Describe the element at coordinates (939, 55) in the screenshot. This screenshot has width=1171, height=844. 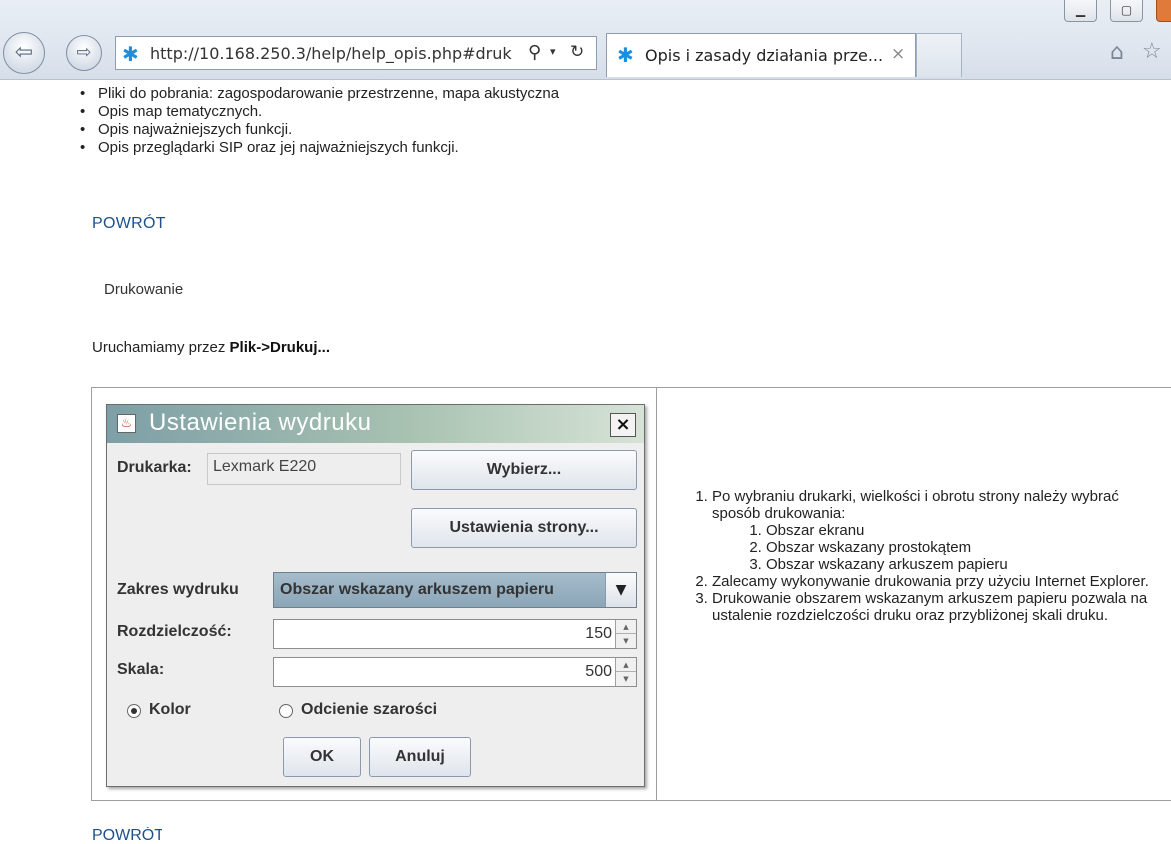
I see `new-tab-button` at that location.